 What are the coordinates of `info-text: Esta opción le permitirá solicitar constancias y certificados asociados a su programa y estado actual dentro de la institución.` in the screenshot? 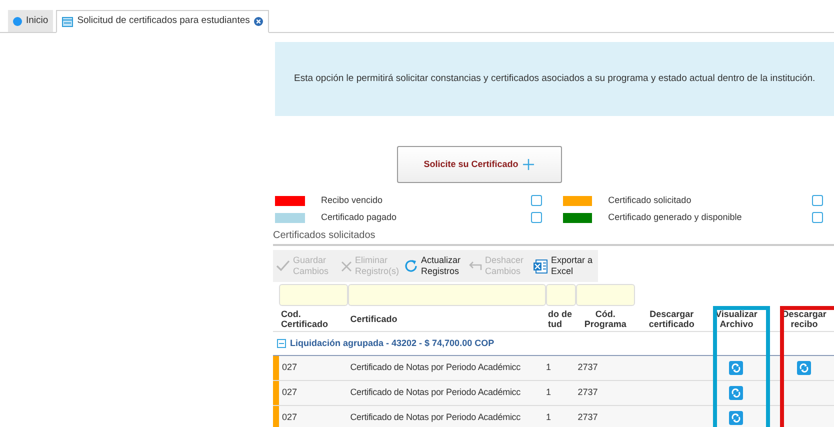 It's located at (555, 79).